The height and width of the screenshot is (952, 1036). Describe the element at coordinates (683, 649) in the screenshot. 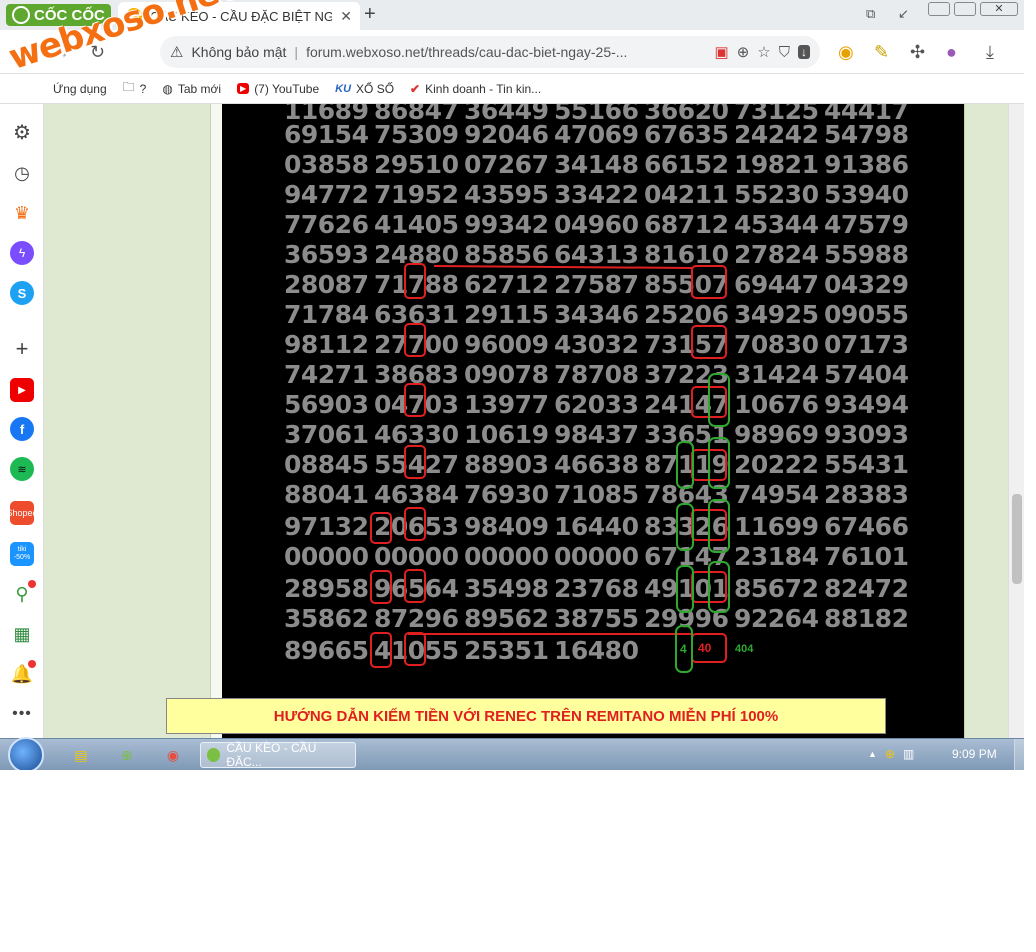

I see `annotation-green-4: 4` at that location.